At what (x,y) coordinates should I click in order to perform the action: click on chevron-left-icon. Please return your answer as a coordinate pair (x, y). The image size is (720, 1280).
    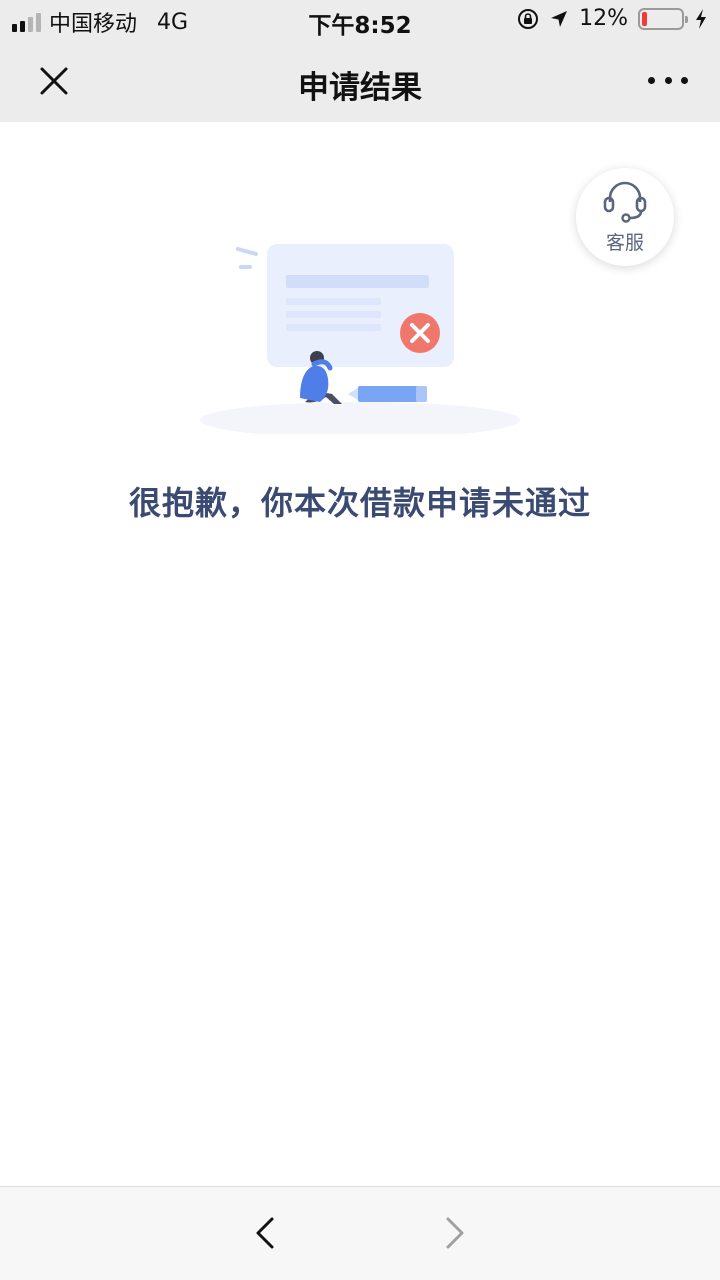
    Looking at the image, I should click on (266, 1233).